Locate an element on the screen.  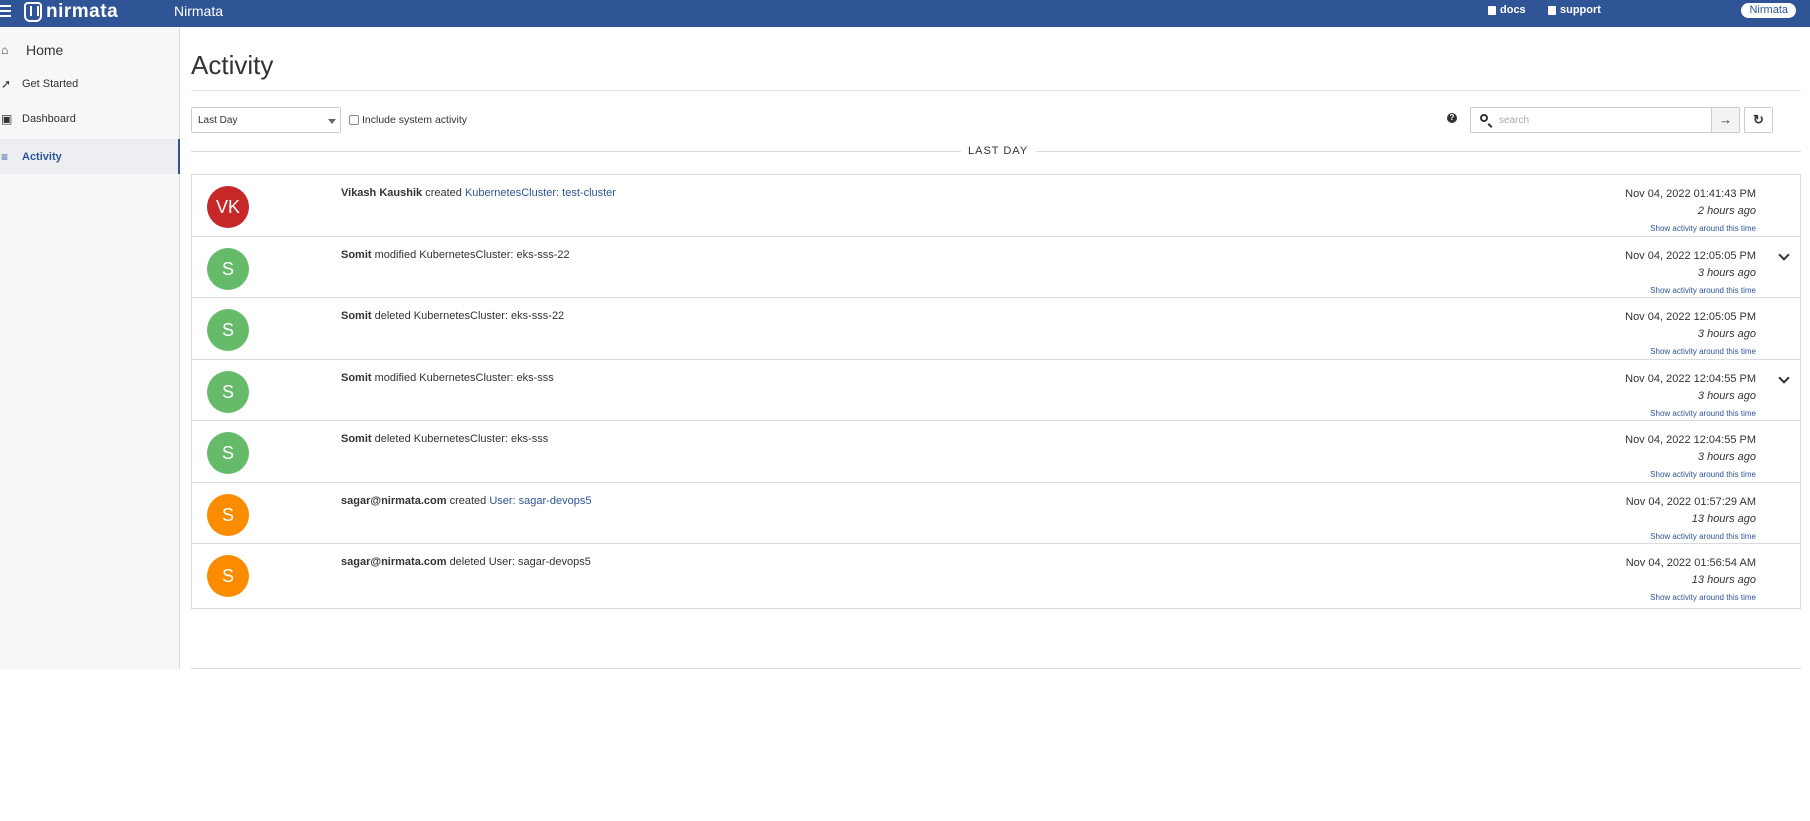
search-icon is located at coordinates (1484, 118).